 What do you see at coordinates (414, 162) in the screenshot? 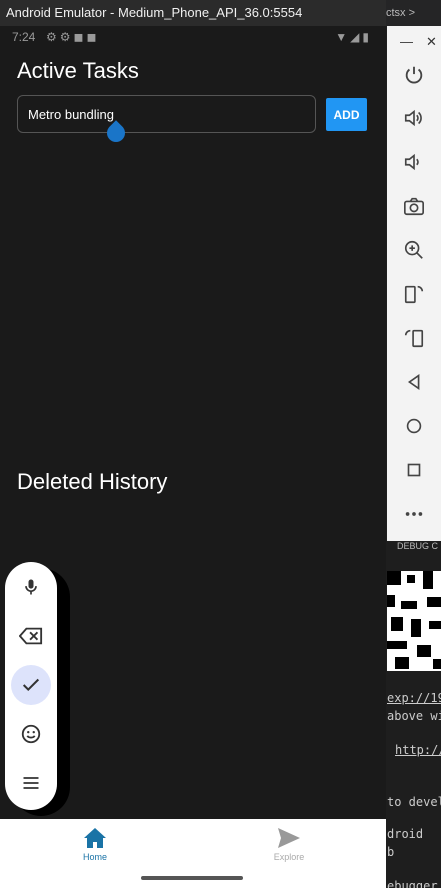
I see `volume-down-icon` at bounding box center [414, 162].